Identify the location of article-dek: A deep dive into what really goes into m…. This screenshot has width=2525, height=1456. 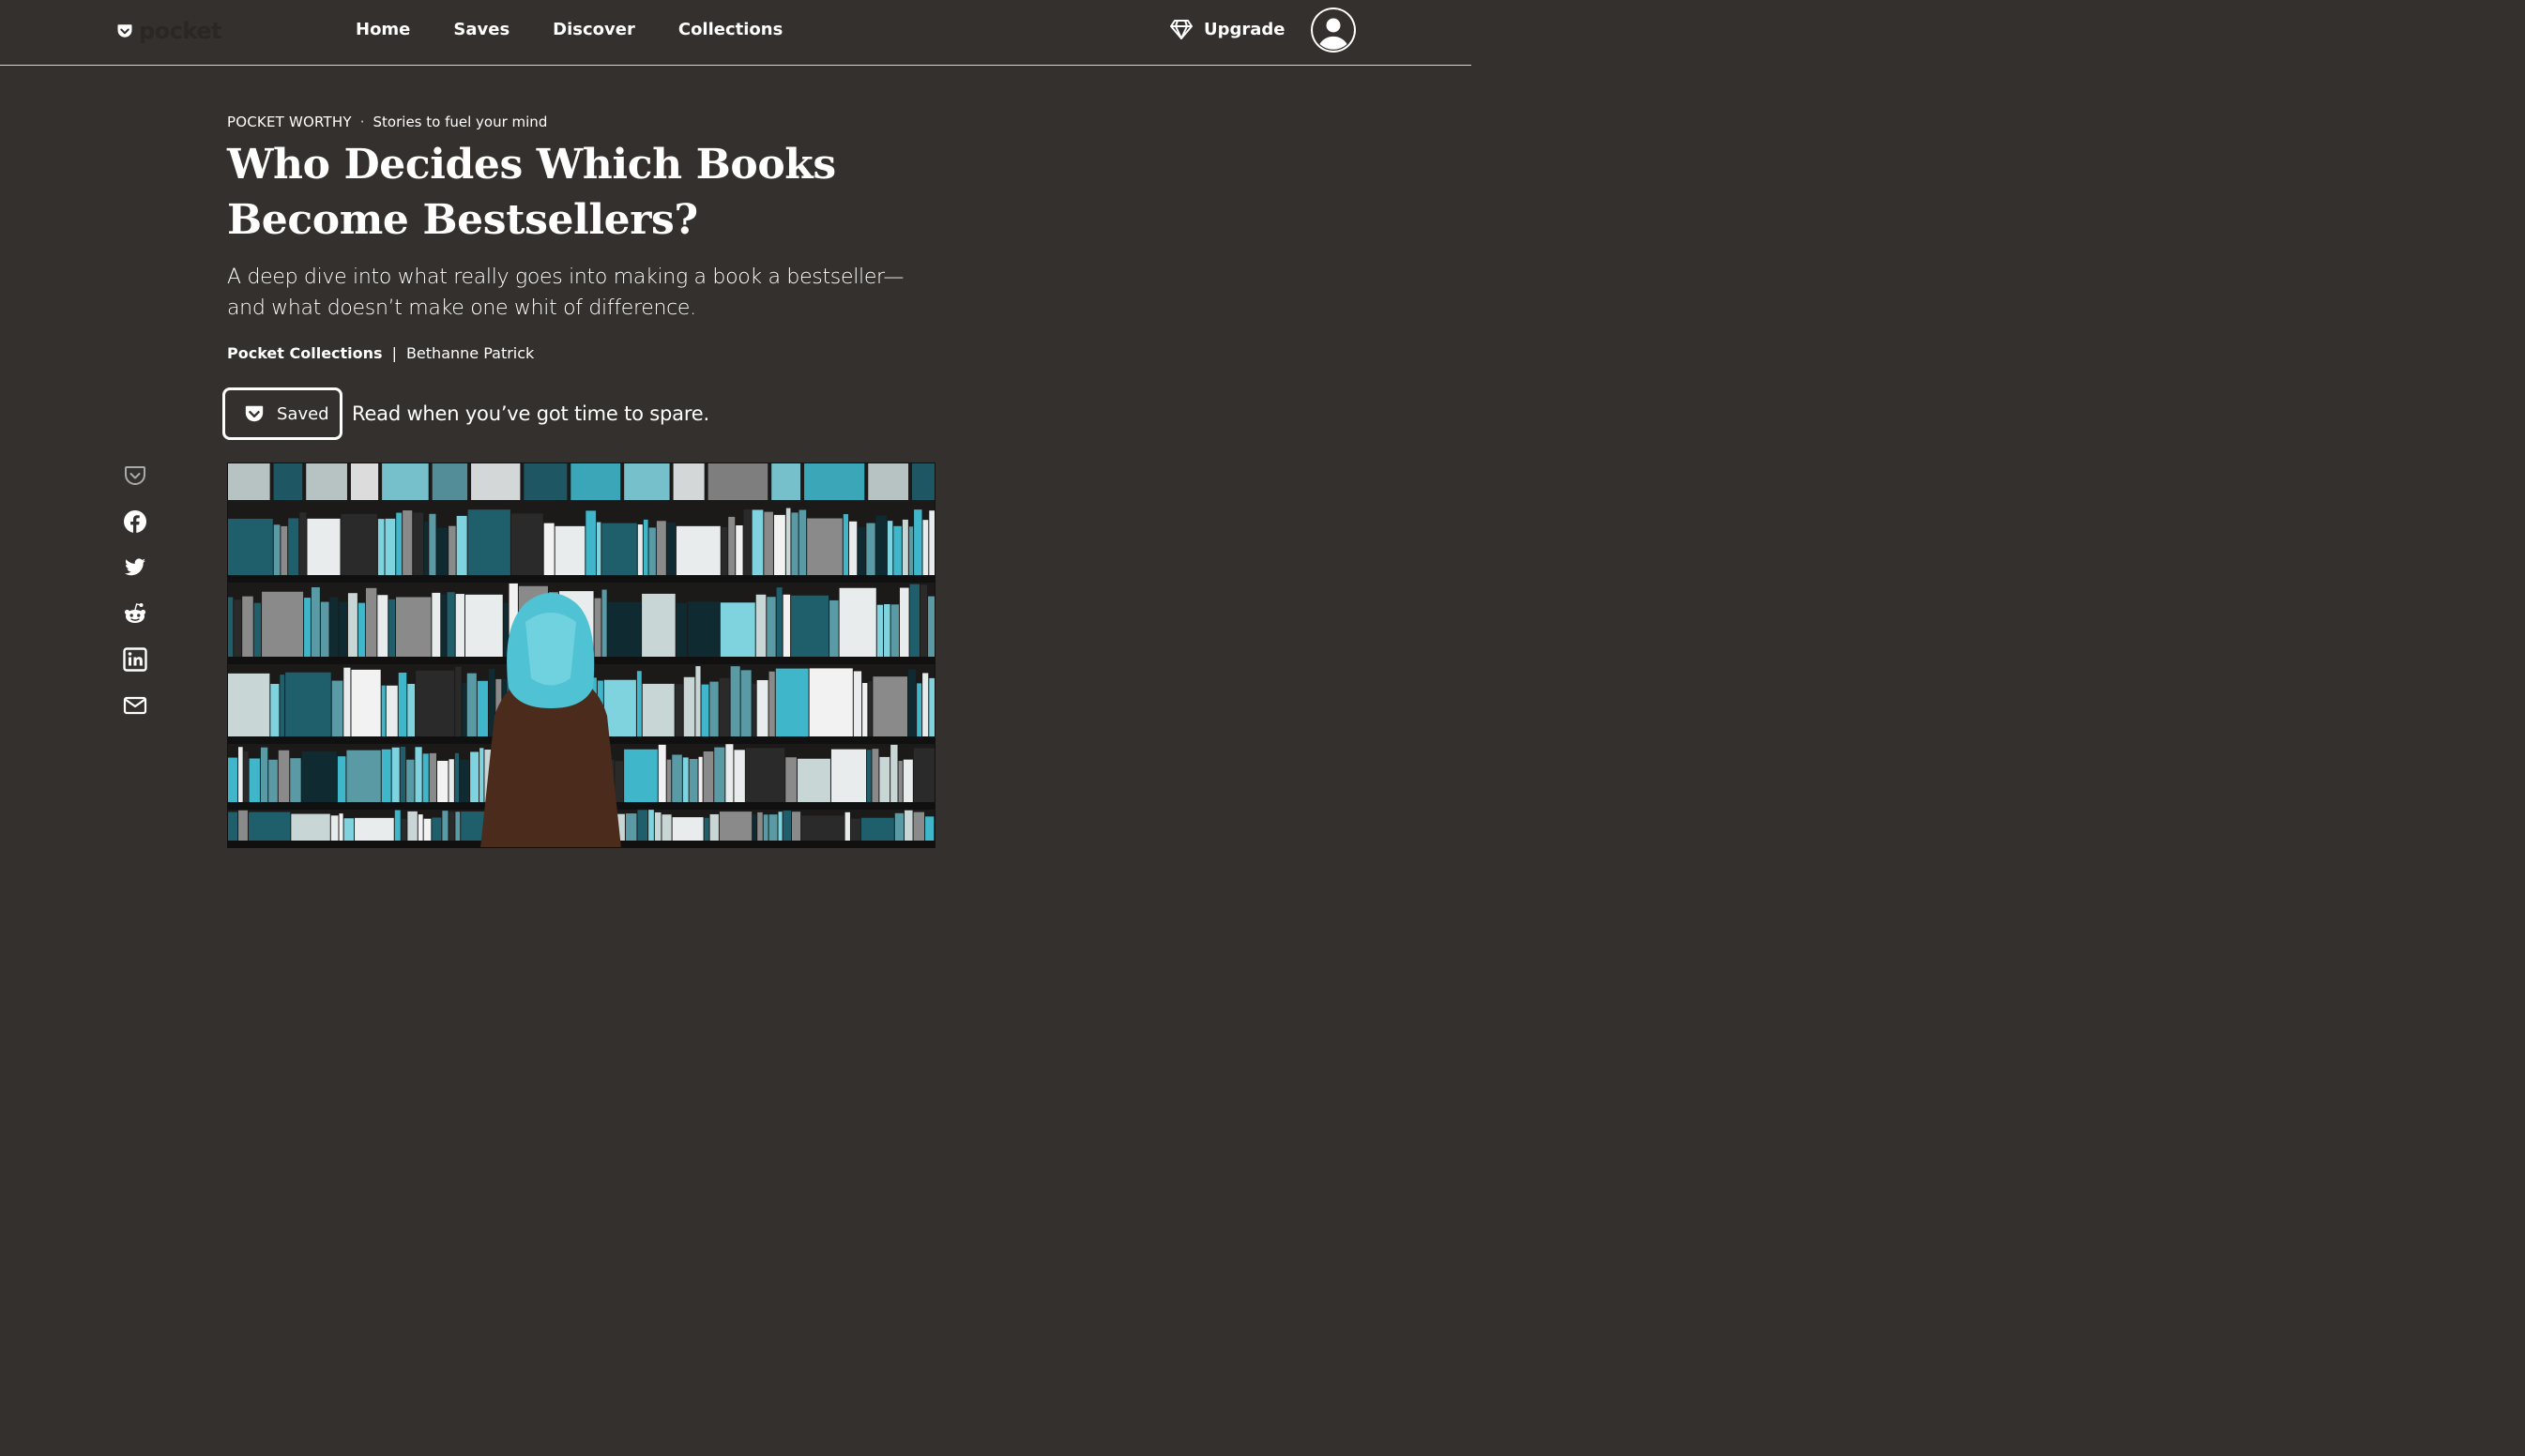
(566, 292).